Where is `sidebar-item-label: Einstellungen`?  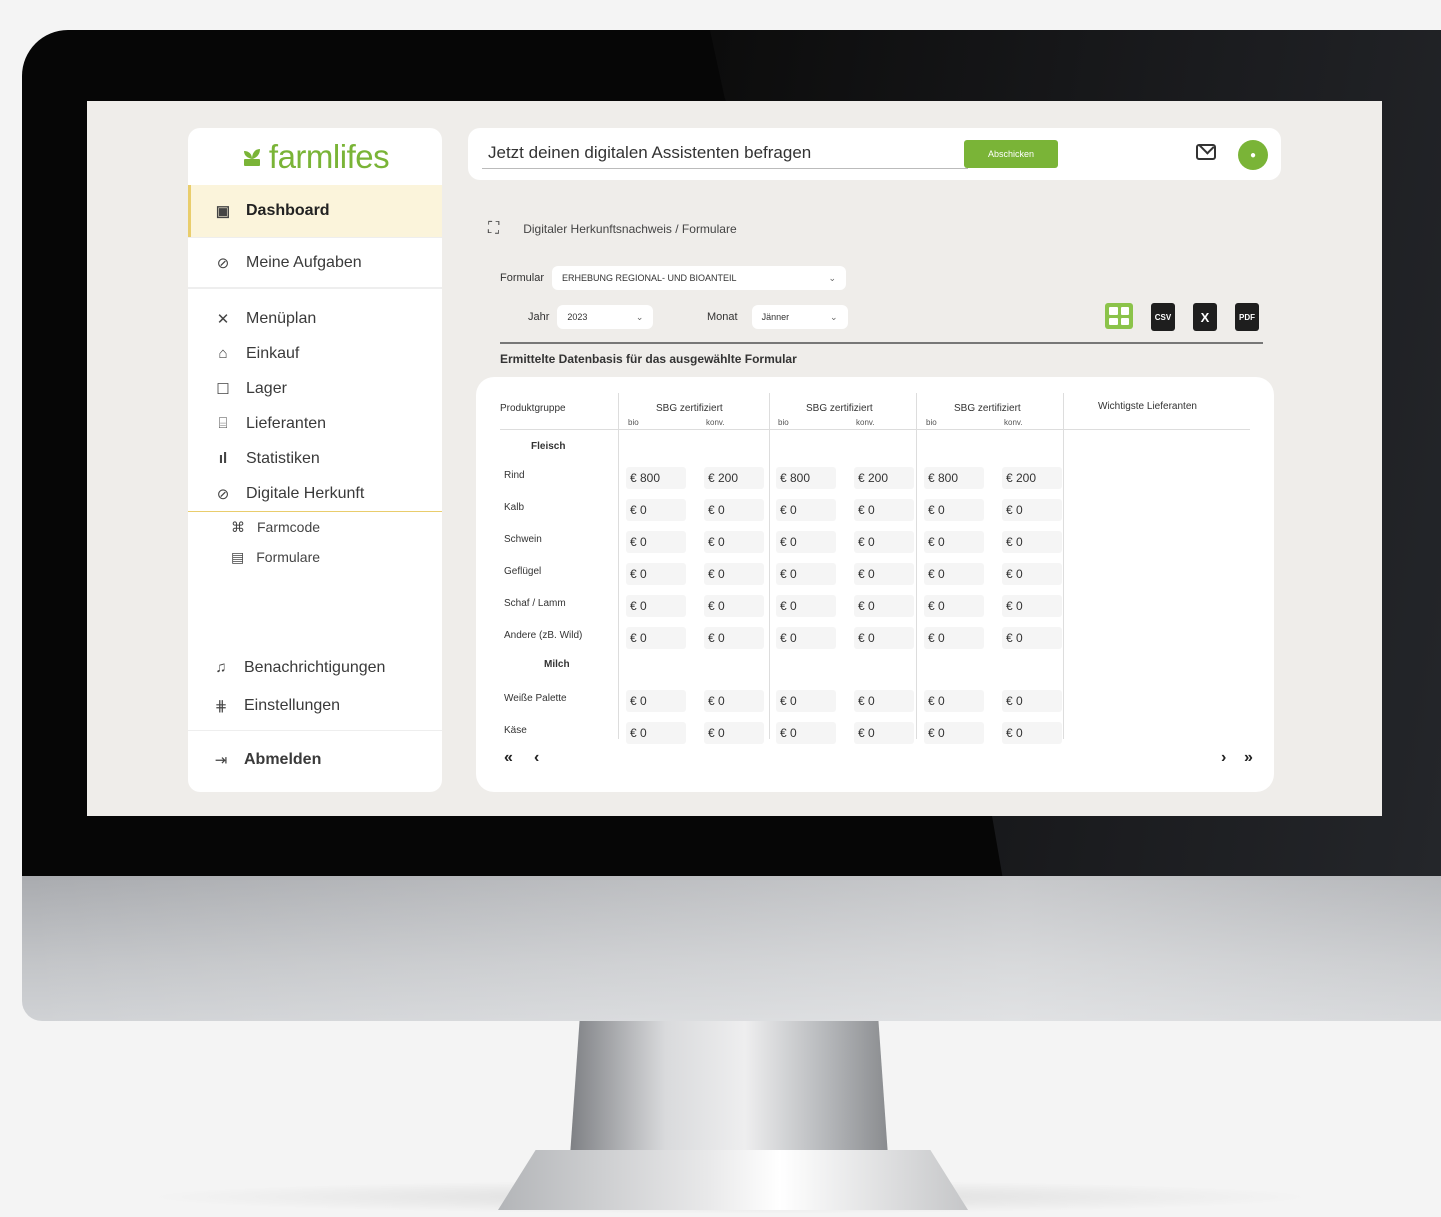
sidebar-item-label: Einstellungen is located at coordinates (292, 705).